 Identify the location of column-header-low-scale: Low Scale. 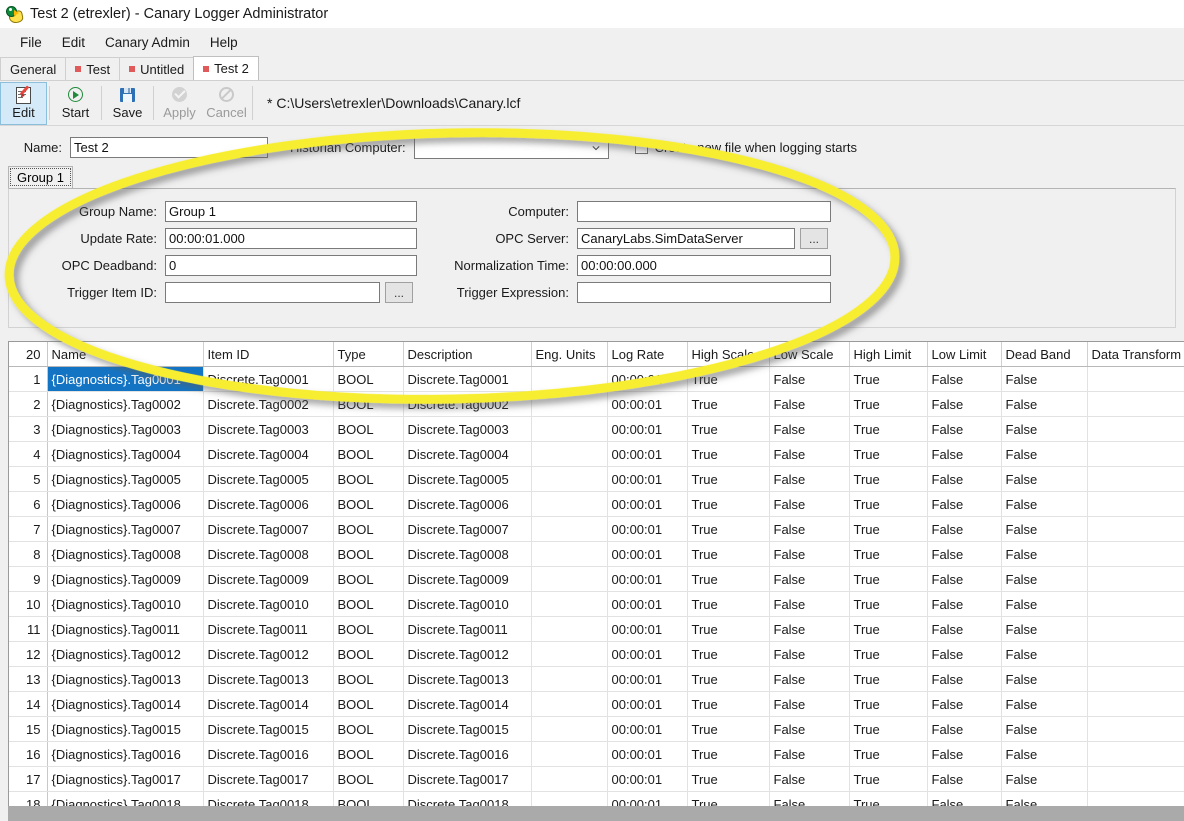
(809, 354).